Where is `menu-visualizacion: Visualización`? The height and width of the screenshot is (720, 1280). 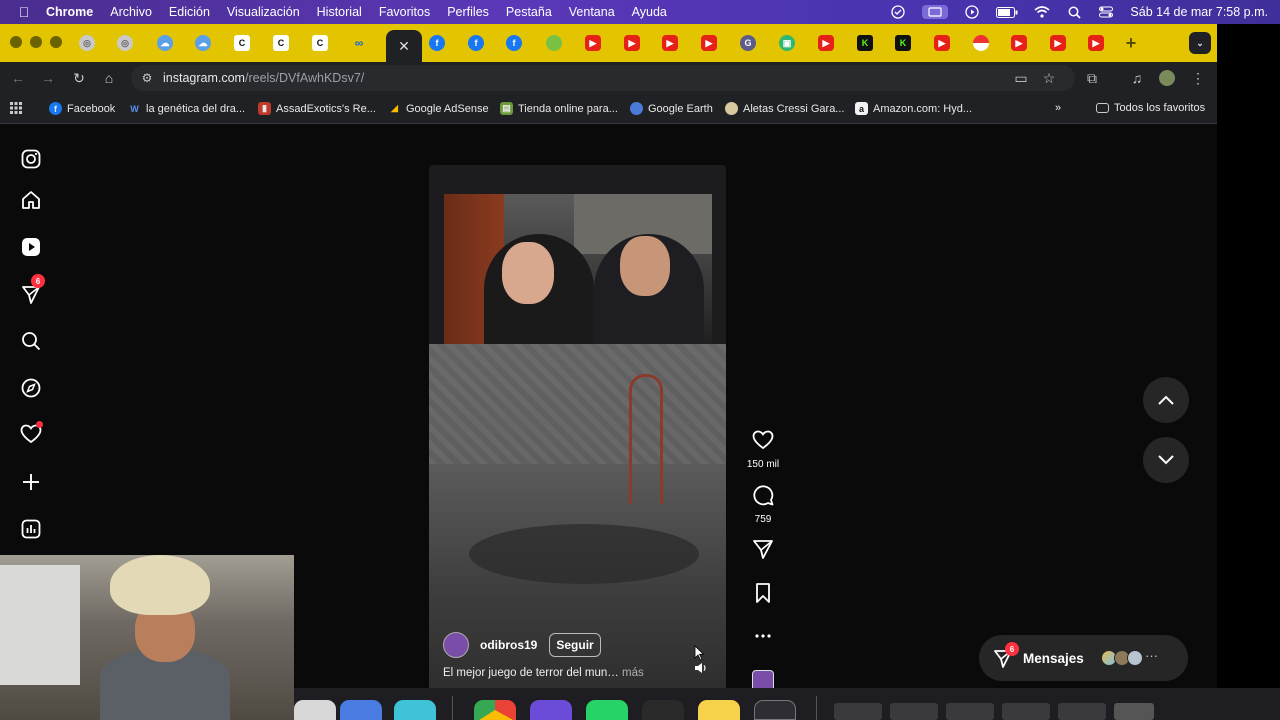 menu-visualizacion: Visualización is located at coordinates (263, 12).